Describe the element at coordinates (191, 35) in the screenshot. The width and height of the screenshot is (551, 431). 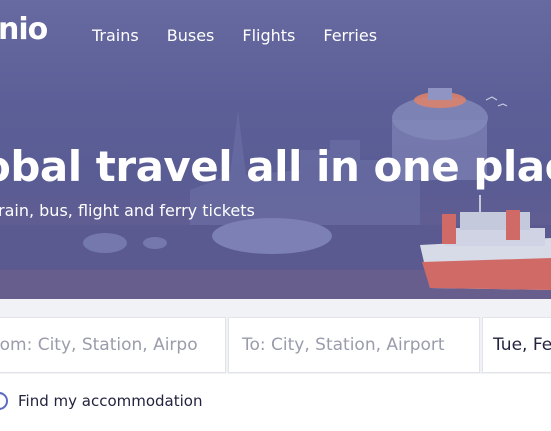
I see `nav-buses: Buses` at that location.